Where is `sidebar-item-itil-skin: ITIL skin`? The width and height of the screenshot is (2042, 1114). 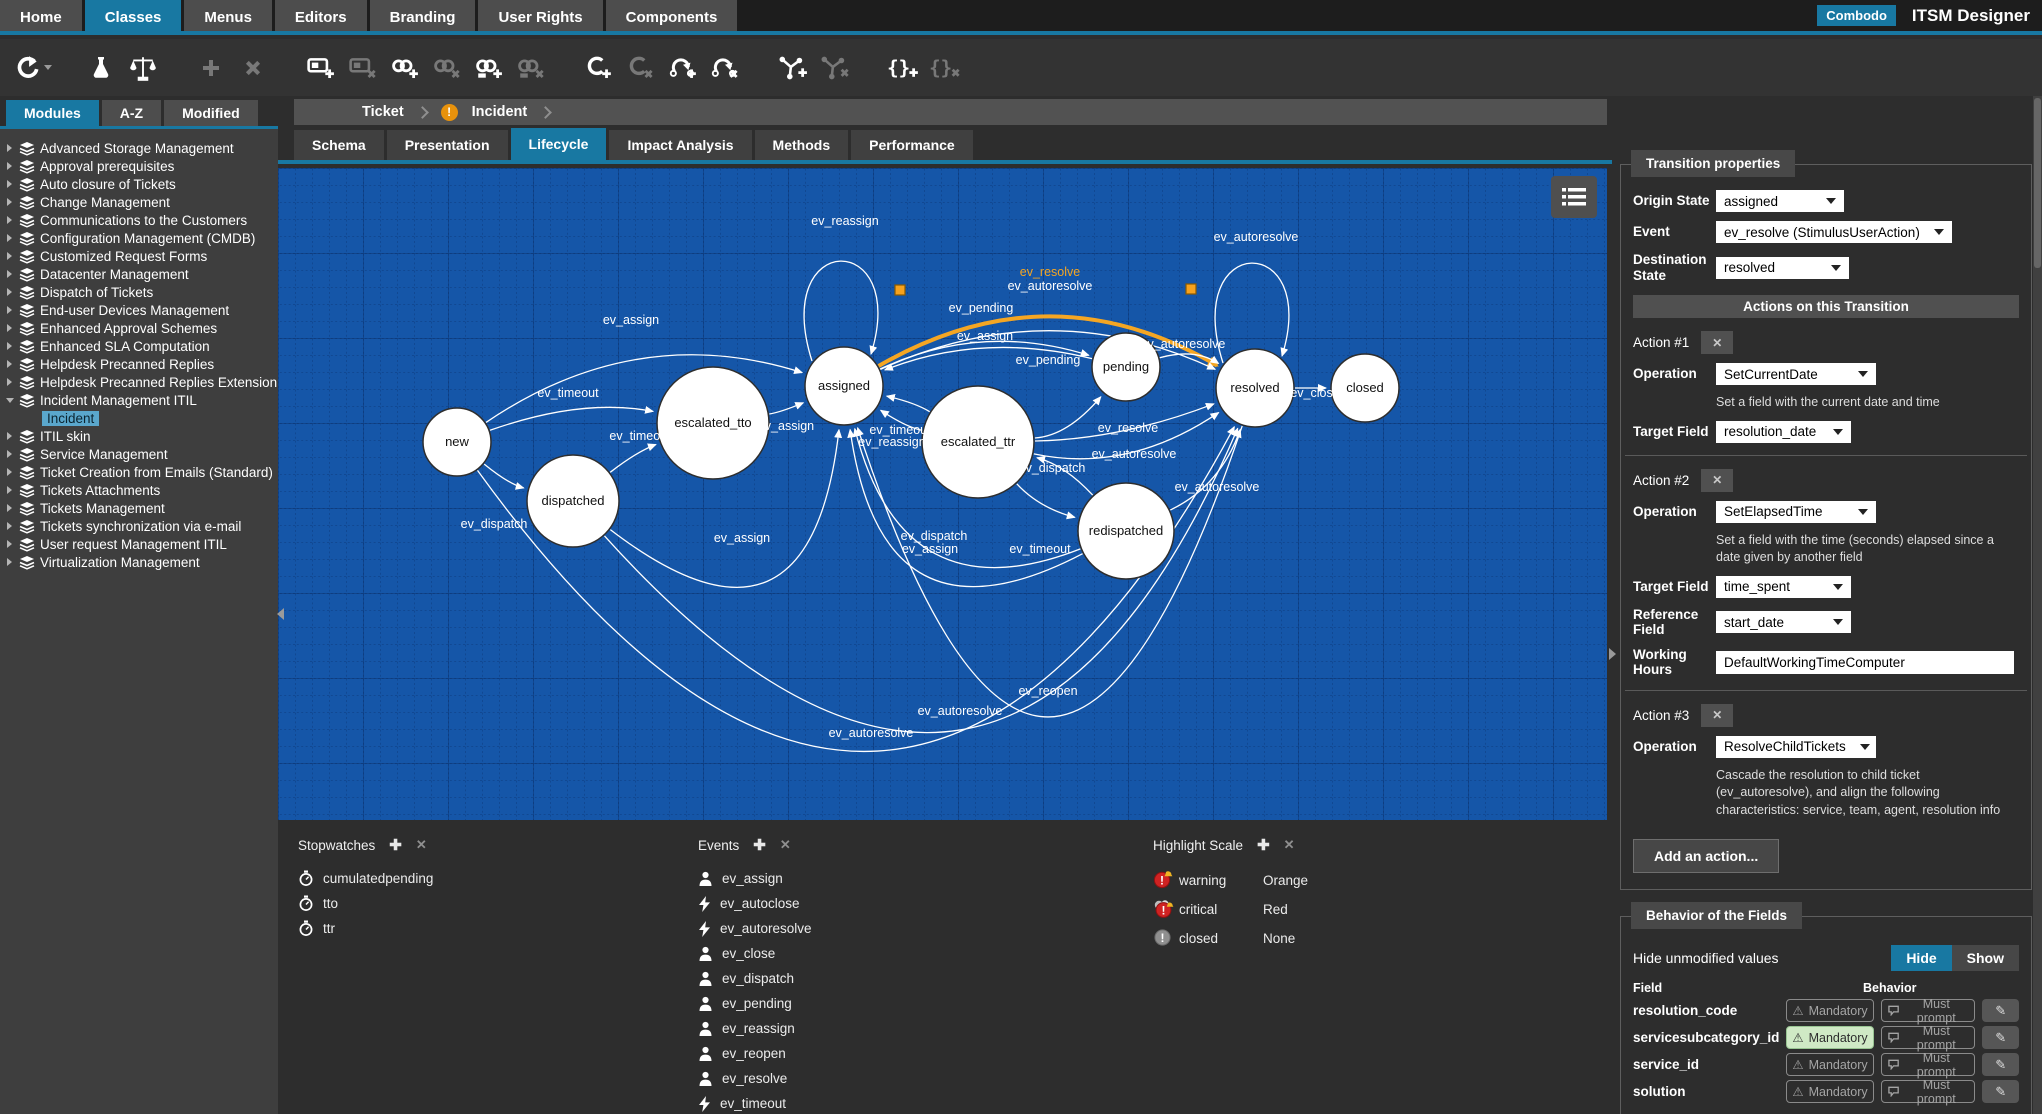 sidebar-item-itil-skin: ITIL skin is located at coordinates (142, 436).